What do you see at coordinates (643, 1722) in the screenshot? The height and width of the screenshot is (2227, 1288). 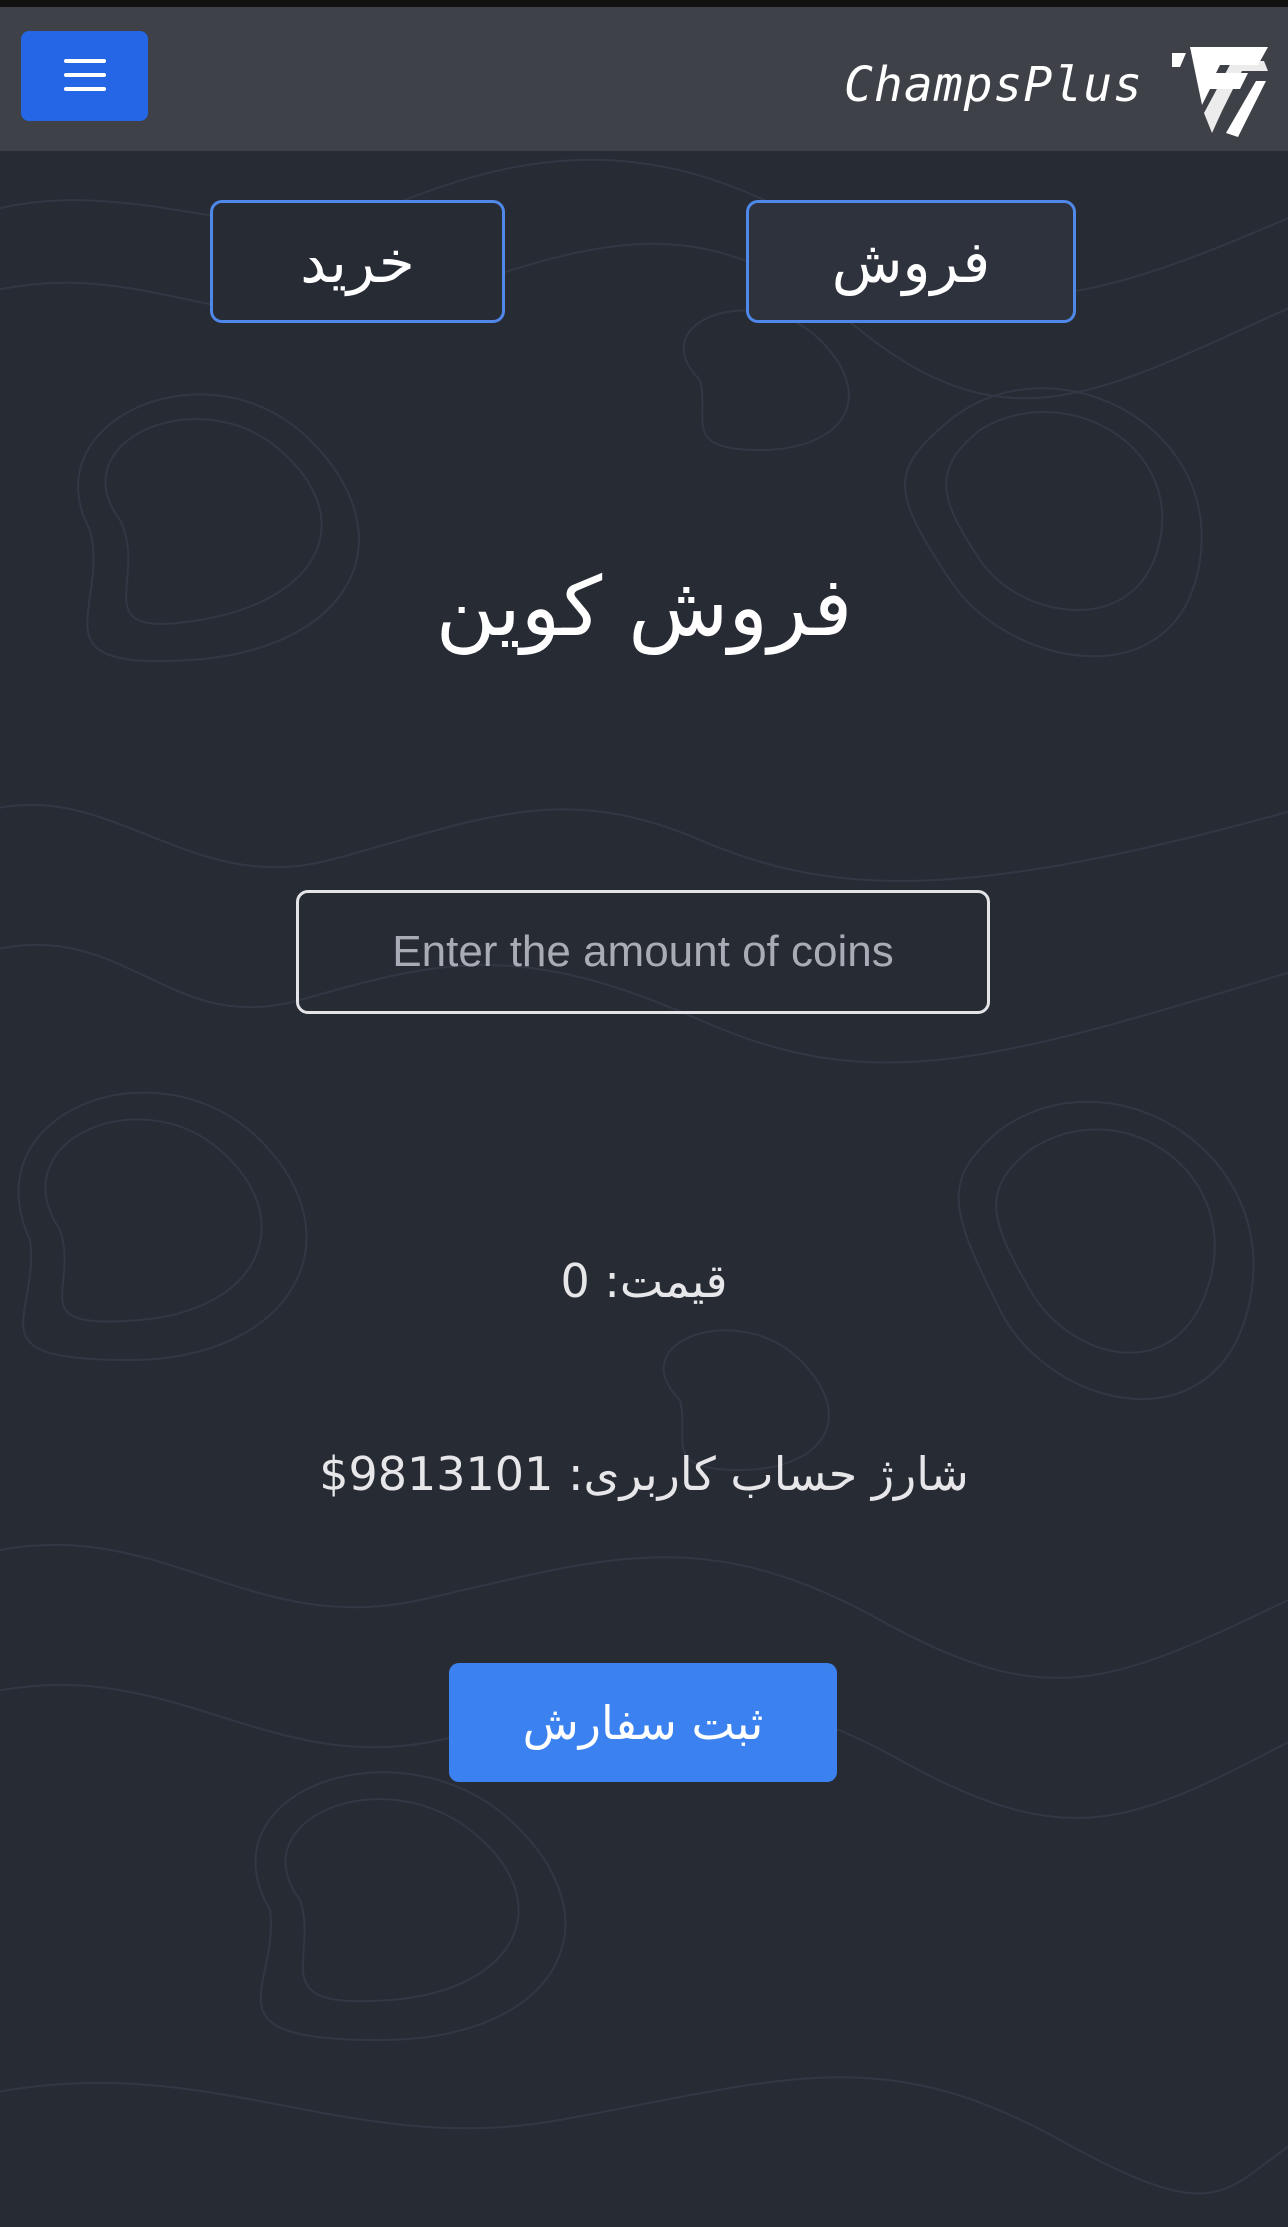 I see `submit-order-button: ثبت سفارش` at bounding box center [643, 1722].